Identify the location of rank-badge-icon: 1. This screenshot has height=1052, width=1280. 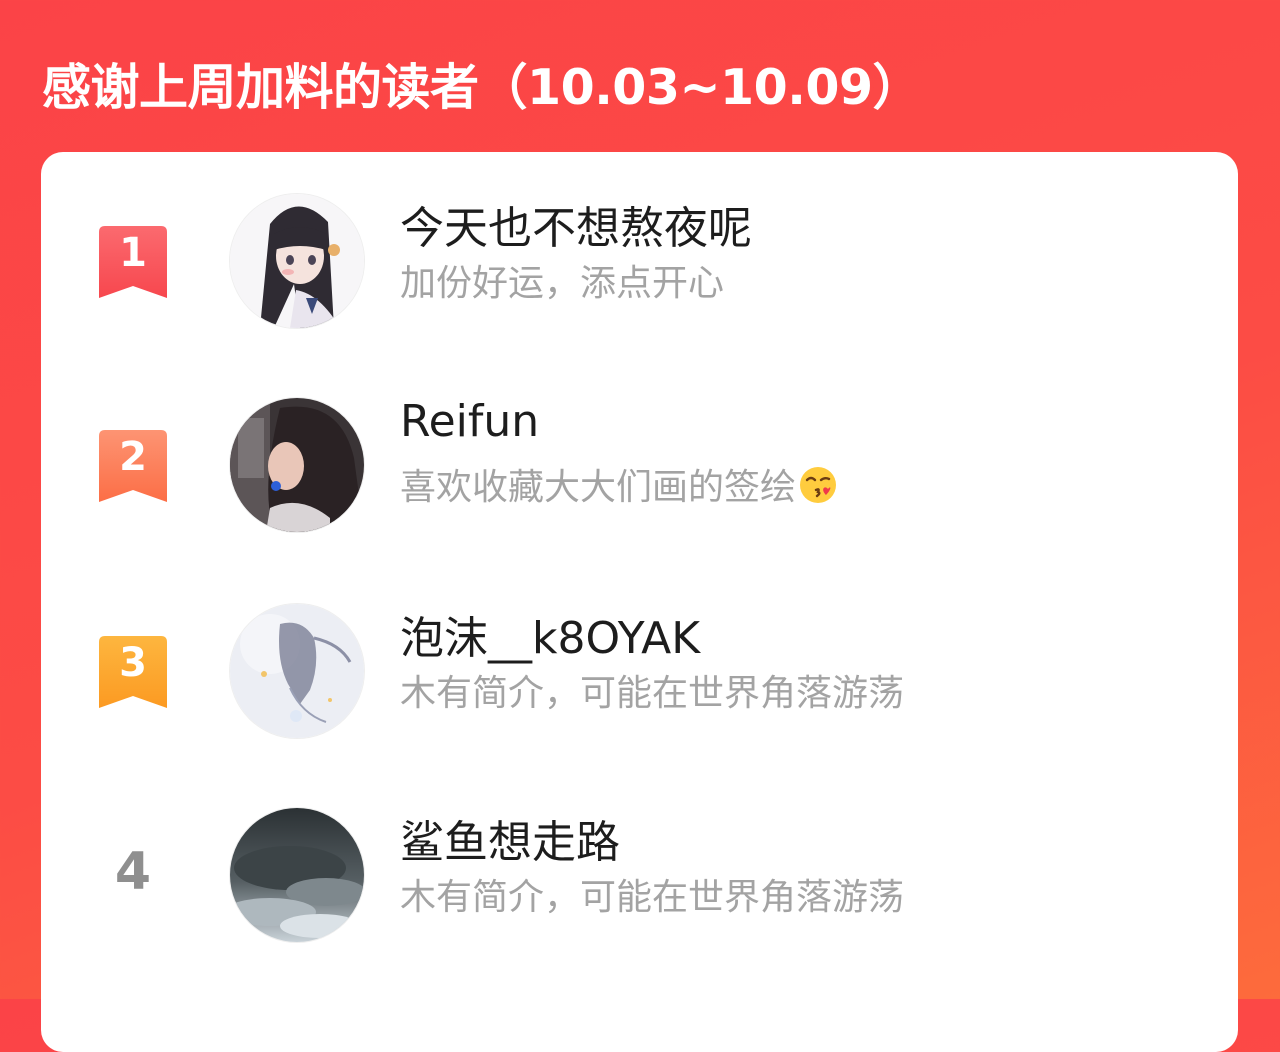
(133, 262).